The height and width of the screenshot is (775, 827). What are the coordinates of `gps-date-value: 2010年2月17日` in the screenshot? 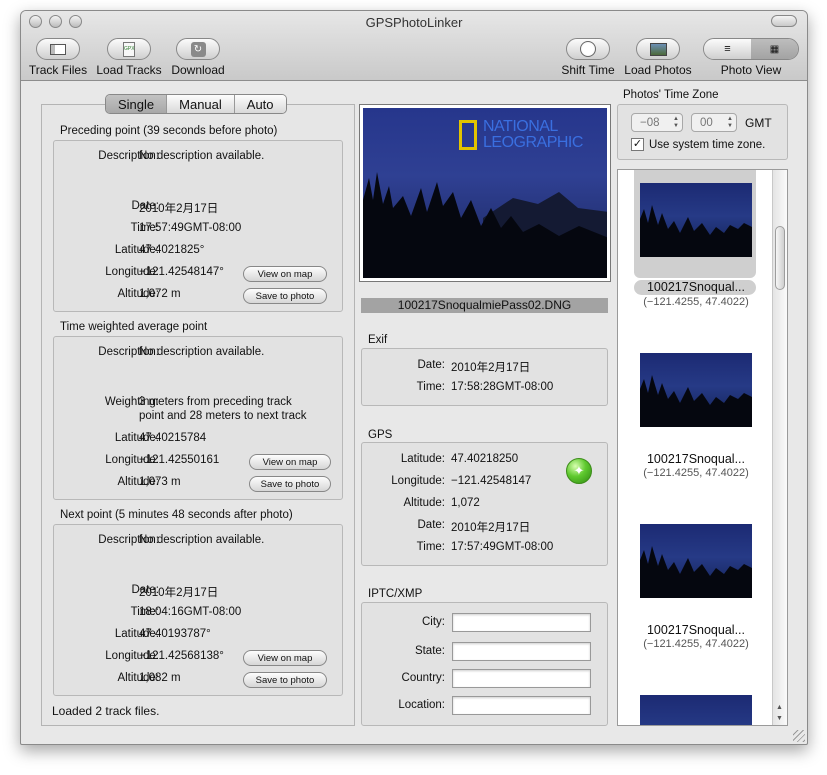 It's located at (491, 528).